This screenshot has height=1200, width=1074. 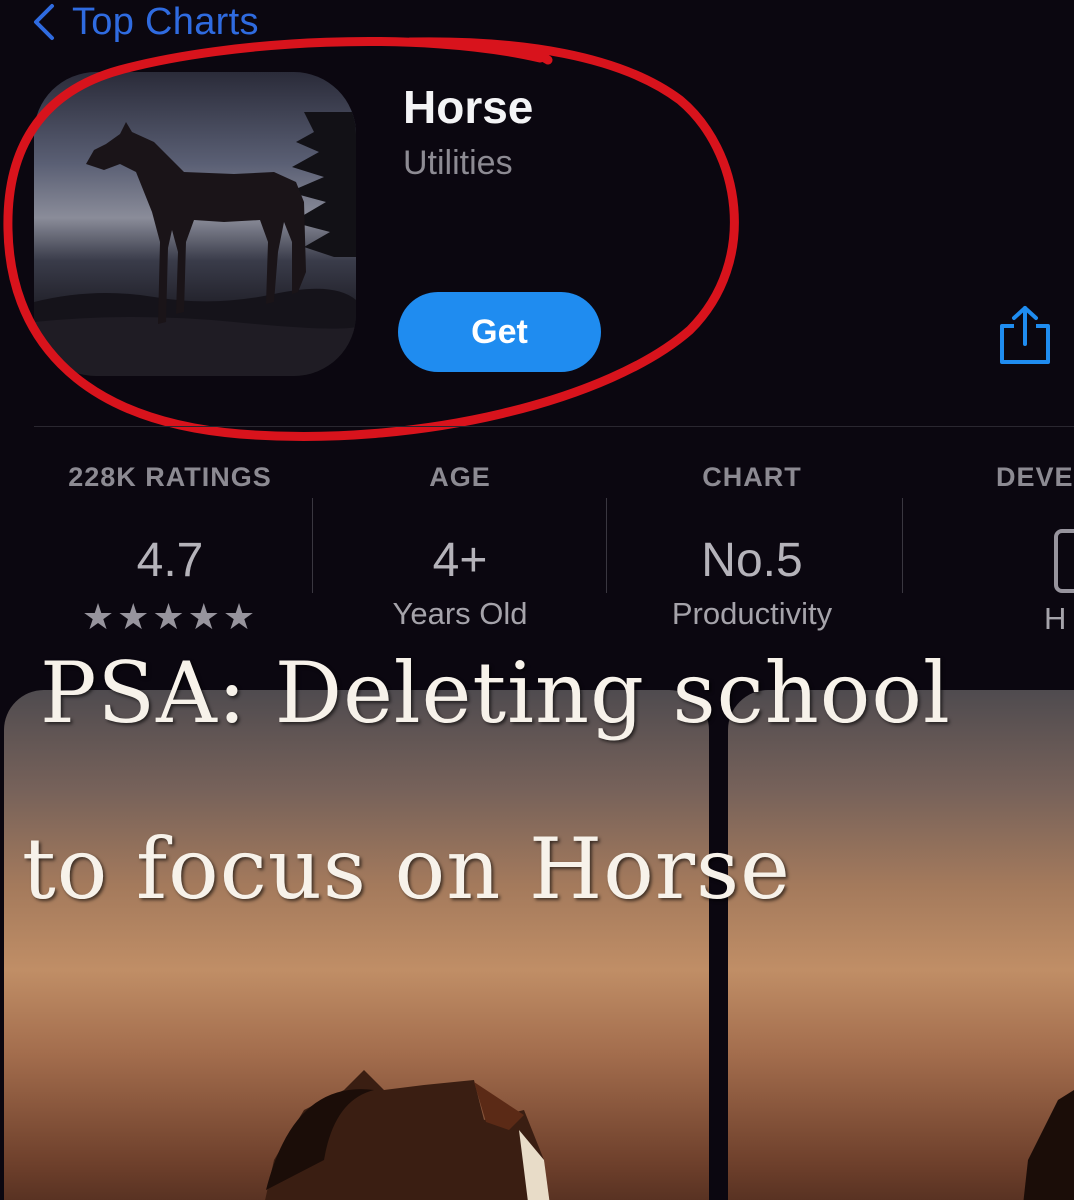 I want to click on get-button: Get, so click(x=499, y=332).